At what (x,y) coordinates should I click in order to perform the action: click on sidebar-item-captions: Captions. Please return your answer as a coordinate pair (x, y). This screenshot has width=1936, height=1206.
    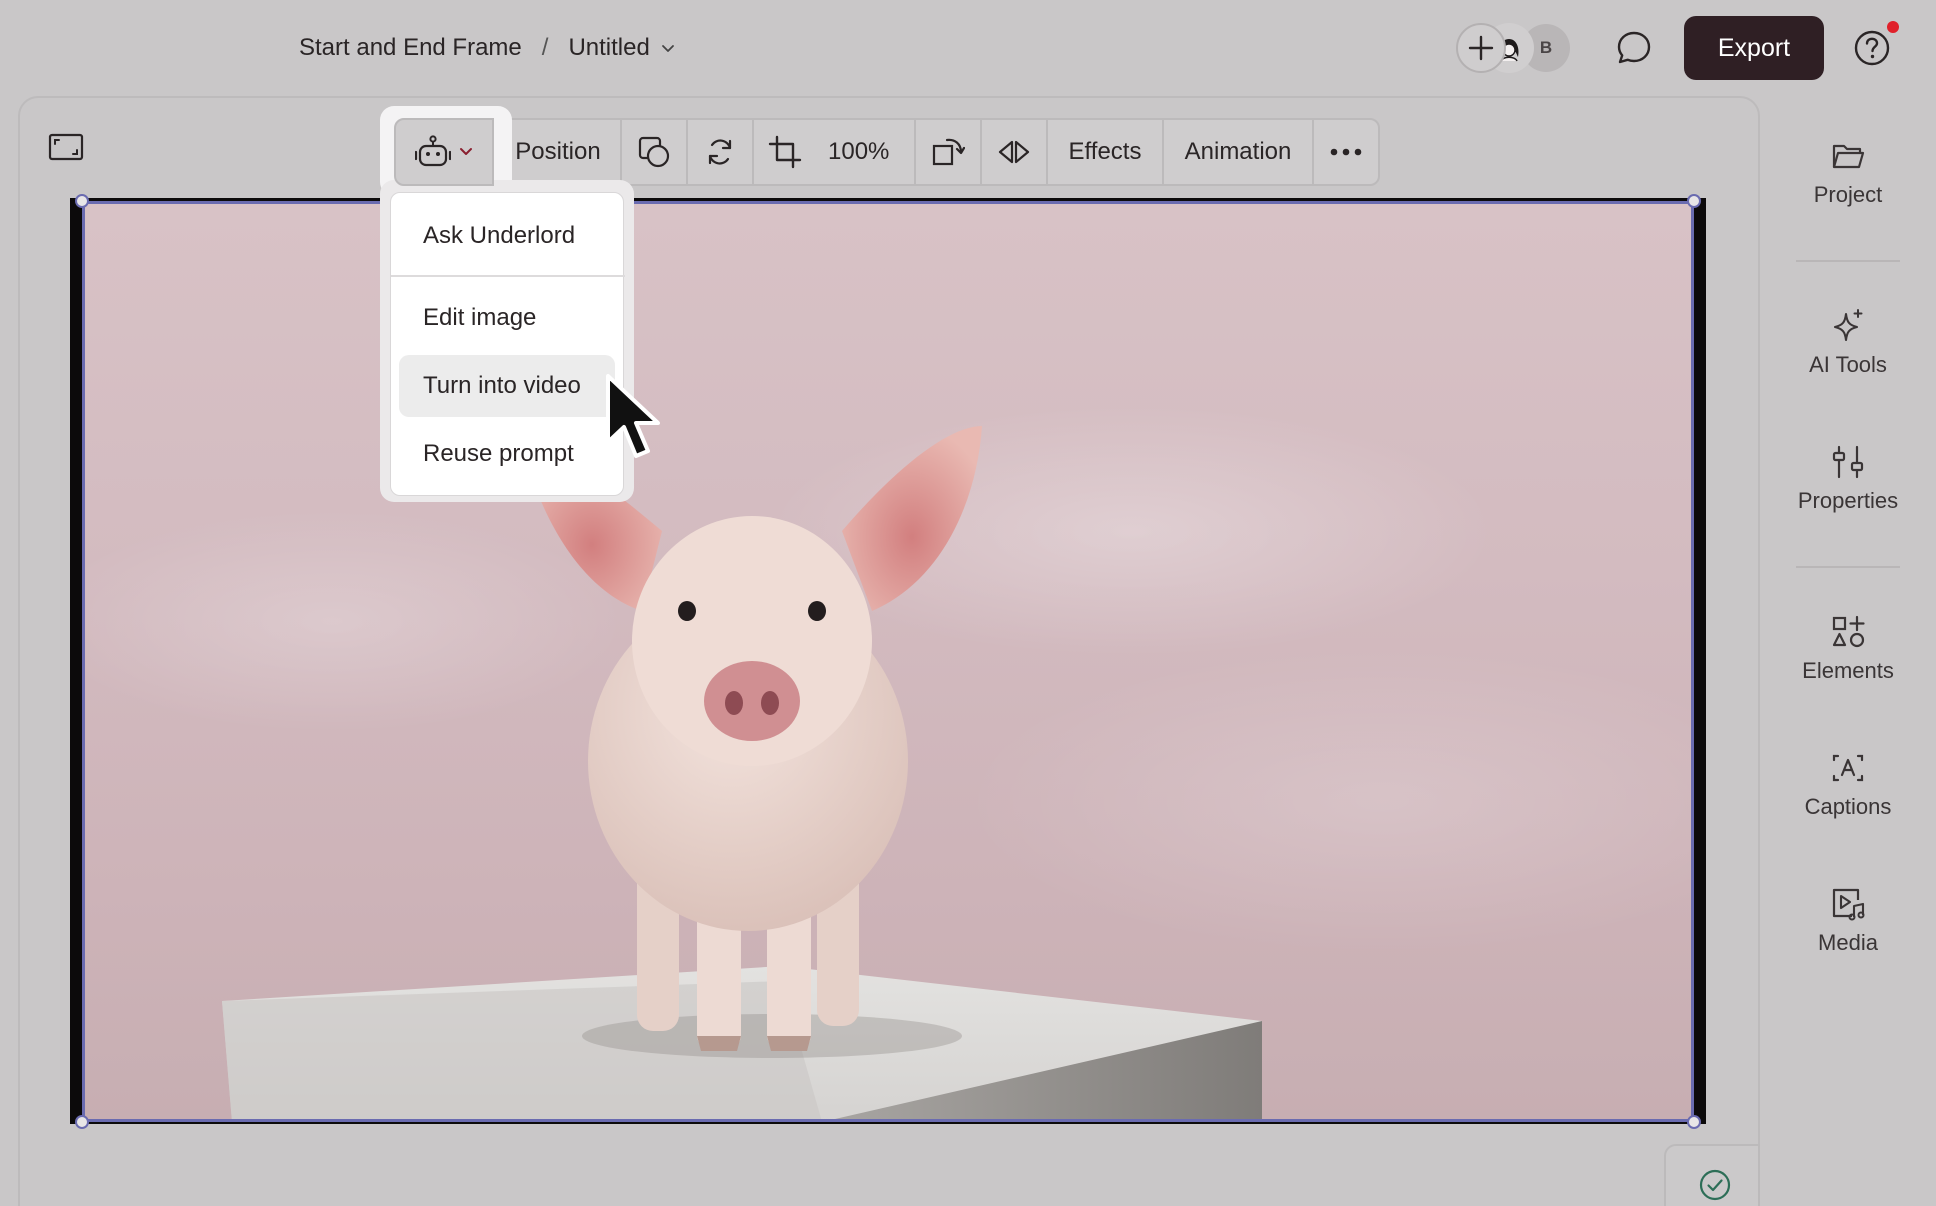
    Looking at the image, I should click on (1848, 785).